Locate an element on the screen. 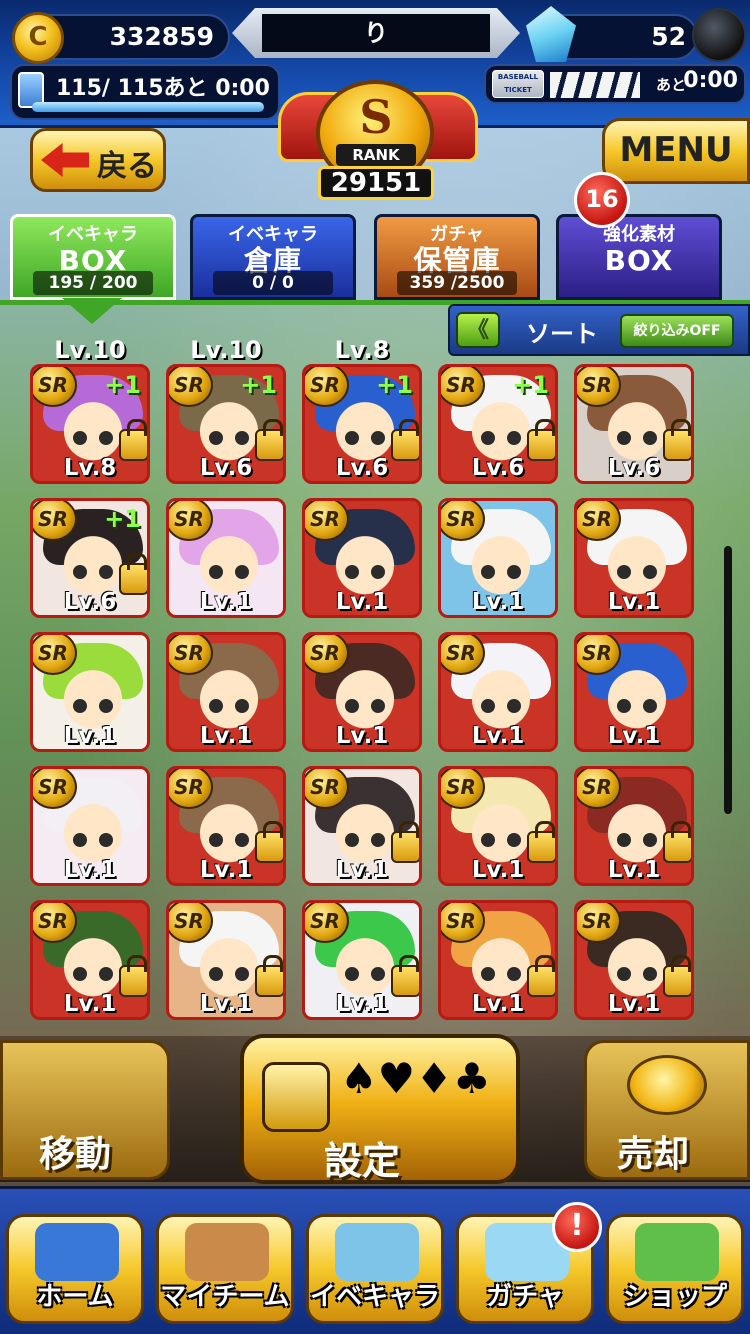 The height and width of the screenshot is (1334, 750). nav-button-team: マイチーム is located at coordinates (225, 1269).